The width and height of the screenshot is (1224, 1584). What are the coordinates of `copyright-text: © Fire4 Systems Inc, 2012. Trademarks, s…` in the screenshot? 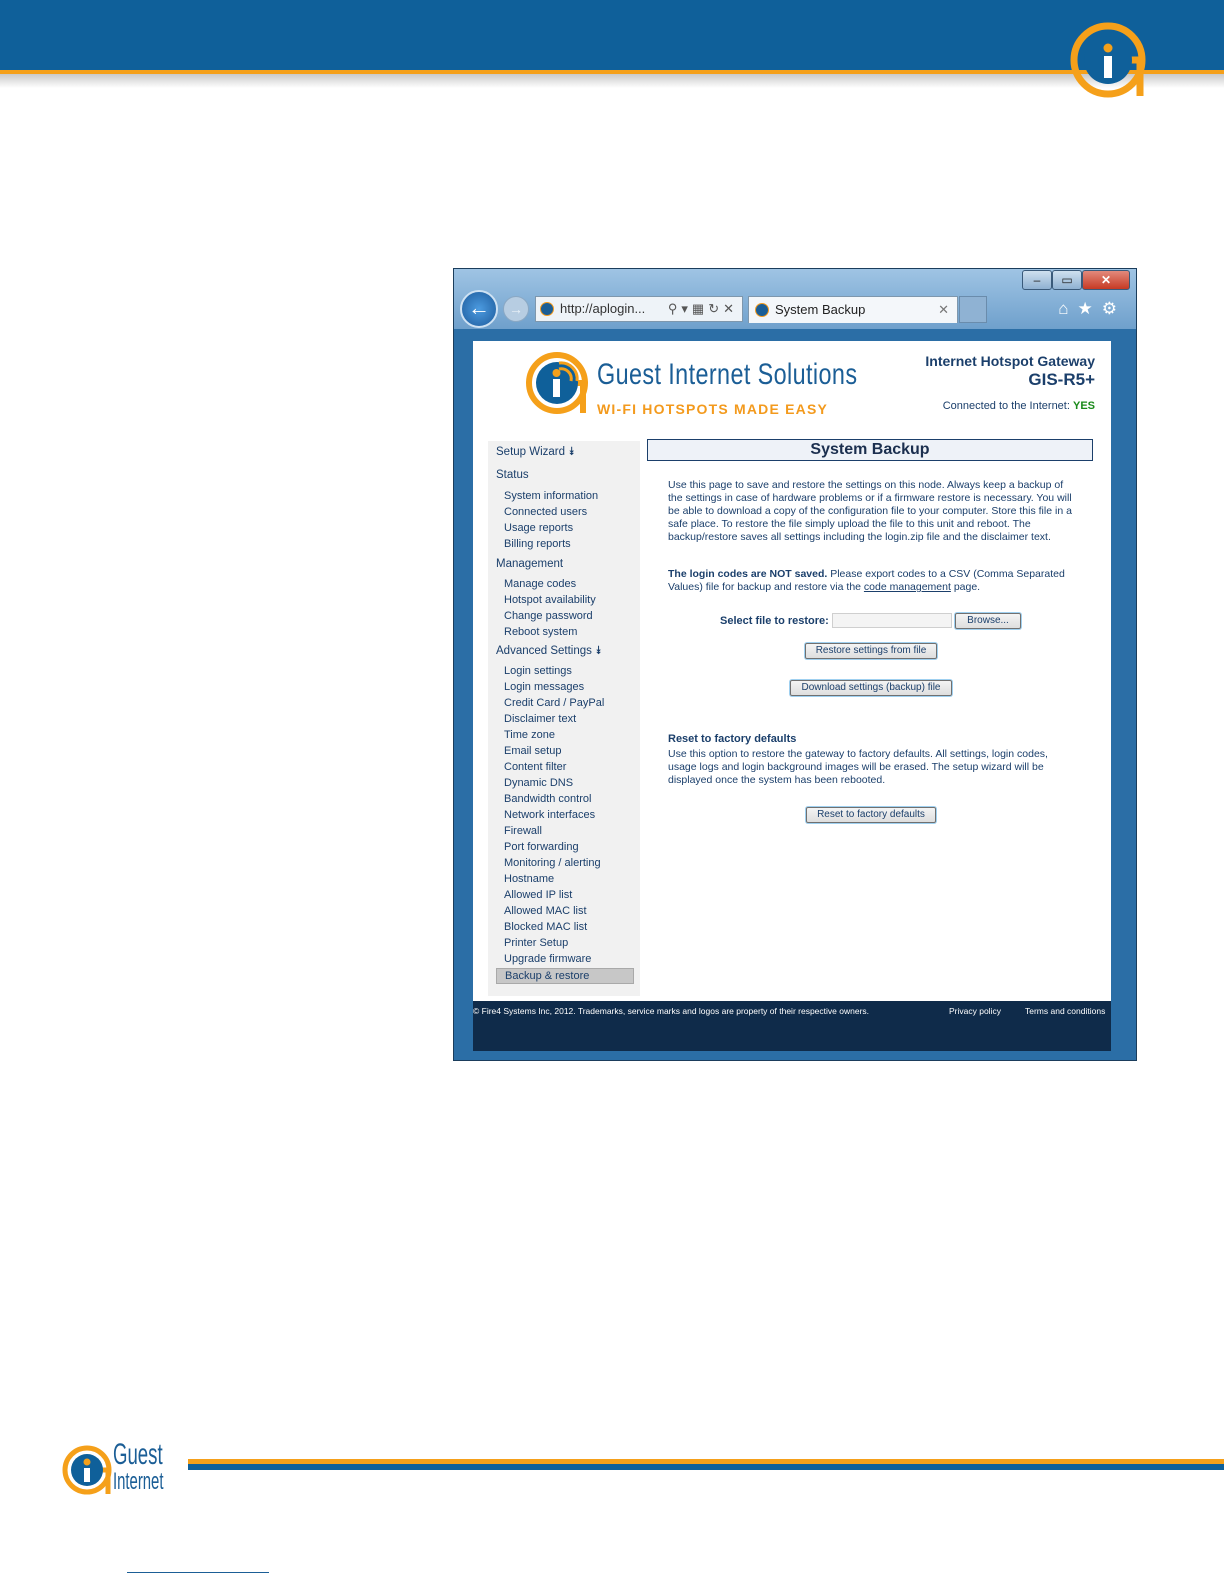 It's located at (671, 1011).